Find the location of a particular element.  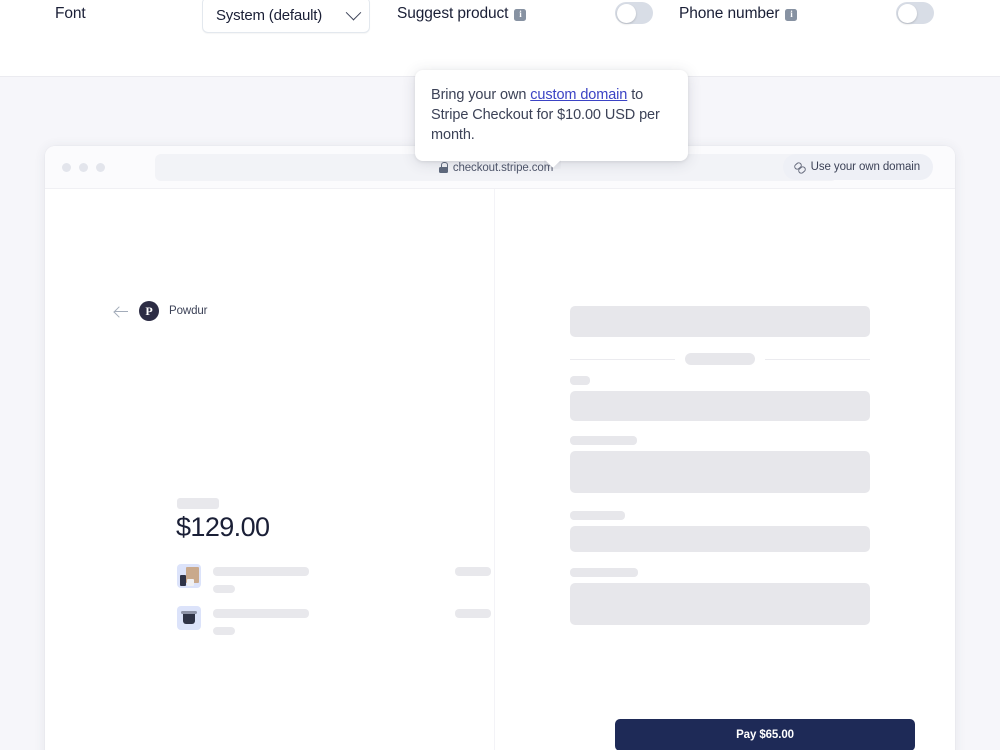

font-setting-label: Font is located at coordinates (70, 13).